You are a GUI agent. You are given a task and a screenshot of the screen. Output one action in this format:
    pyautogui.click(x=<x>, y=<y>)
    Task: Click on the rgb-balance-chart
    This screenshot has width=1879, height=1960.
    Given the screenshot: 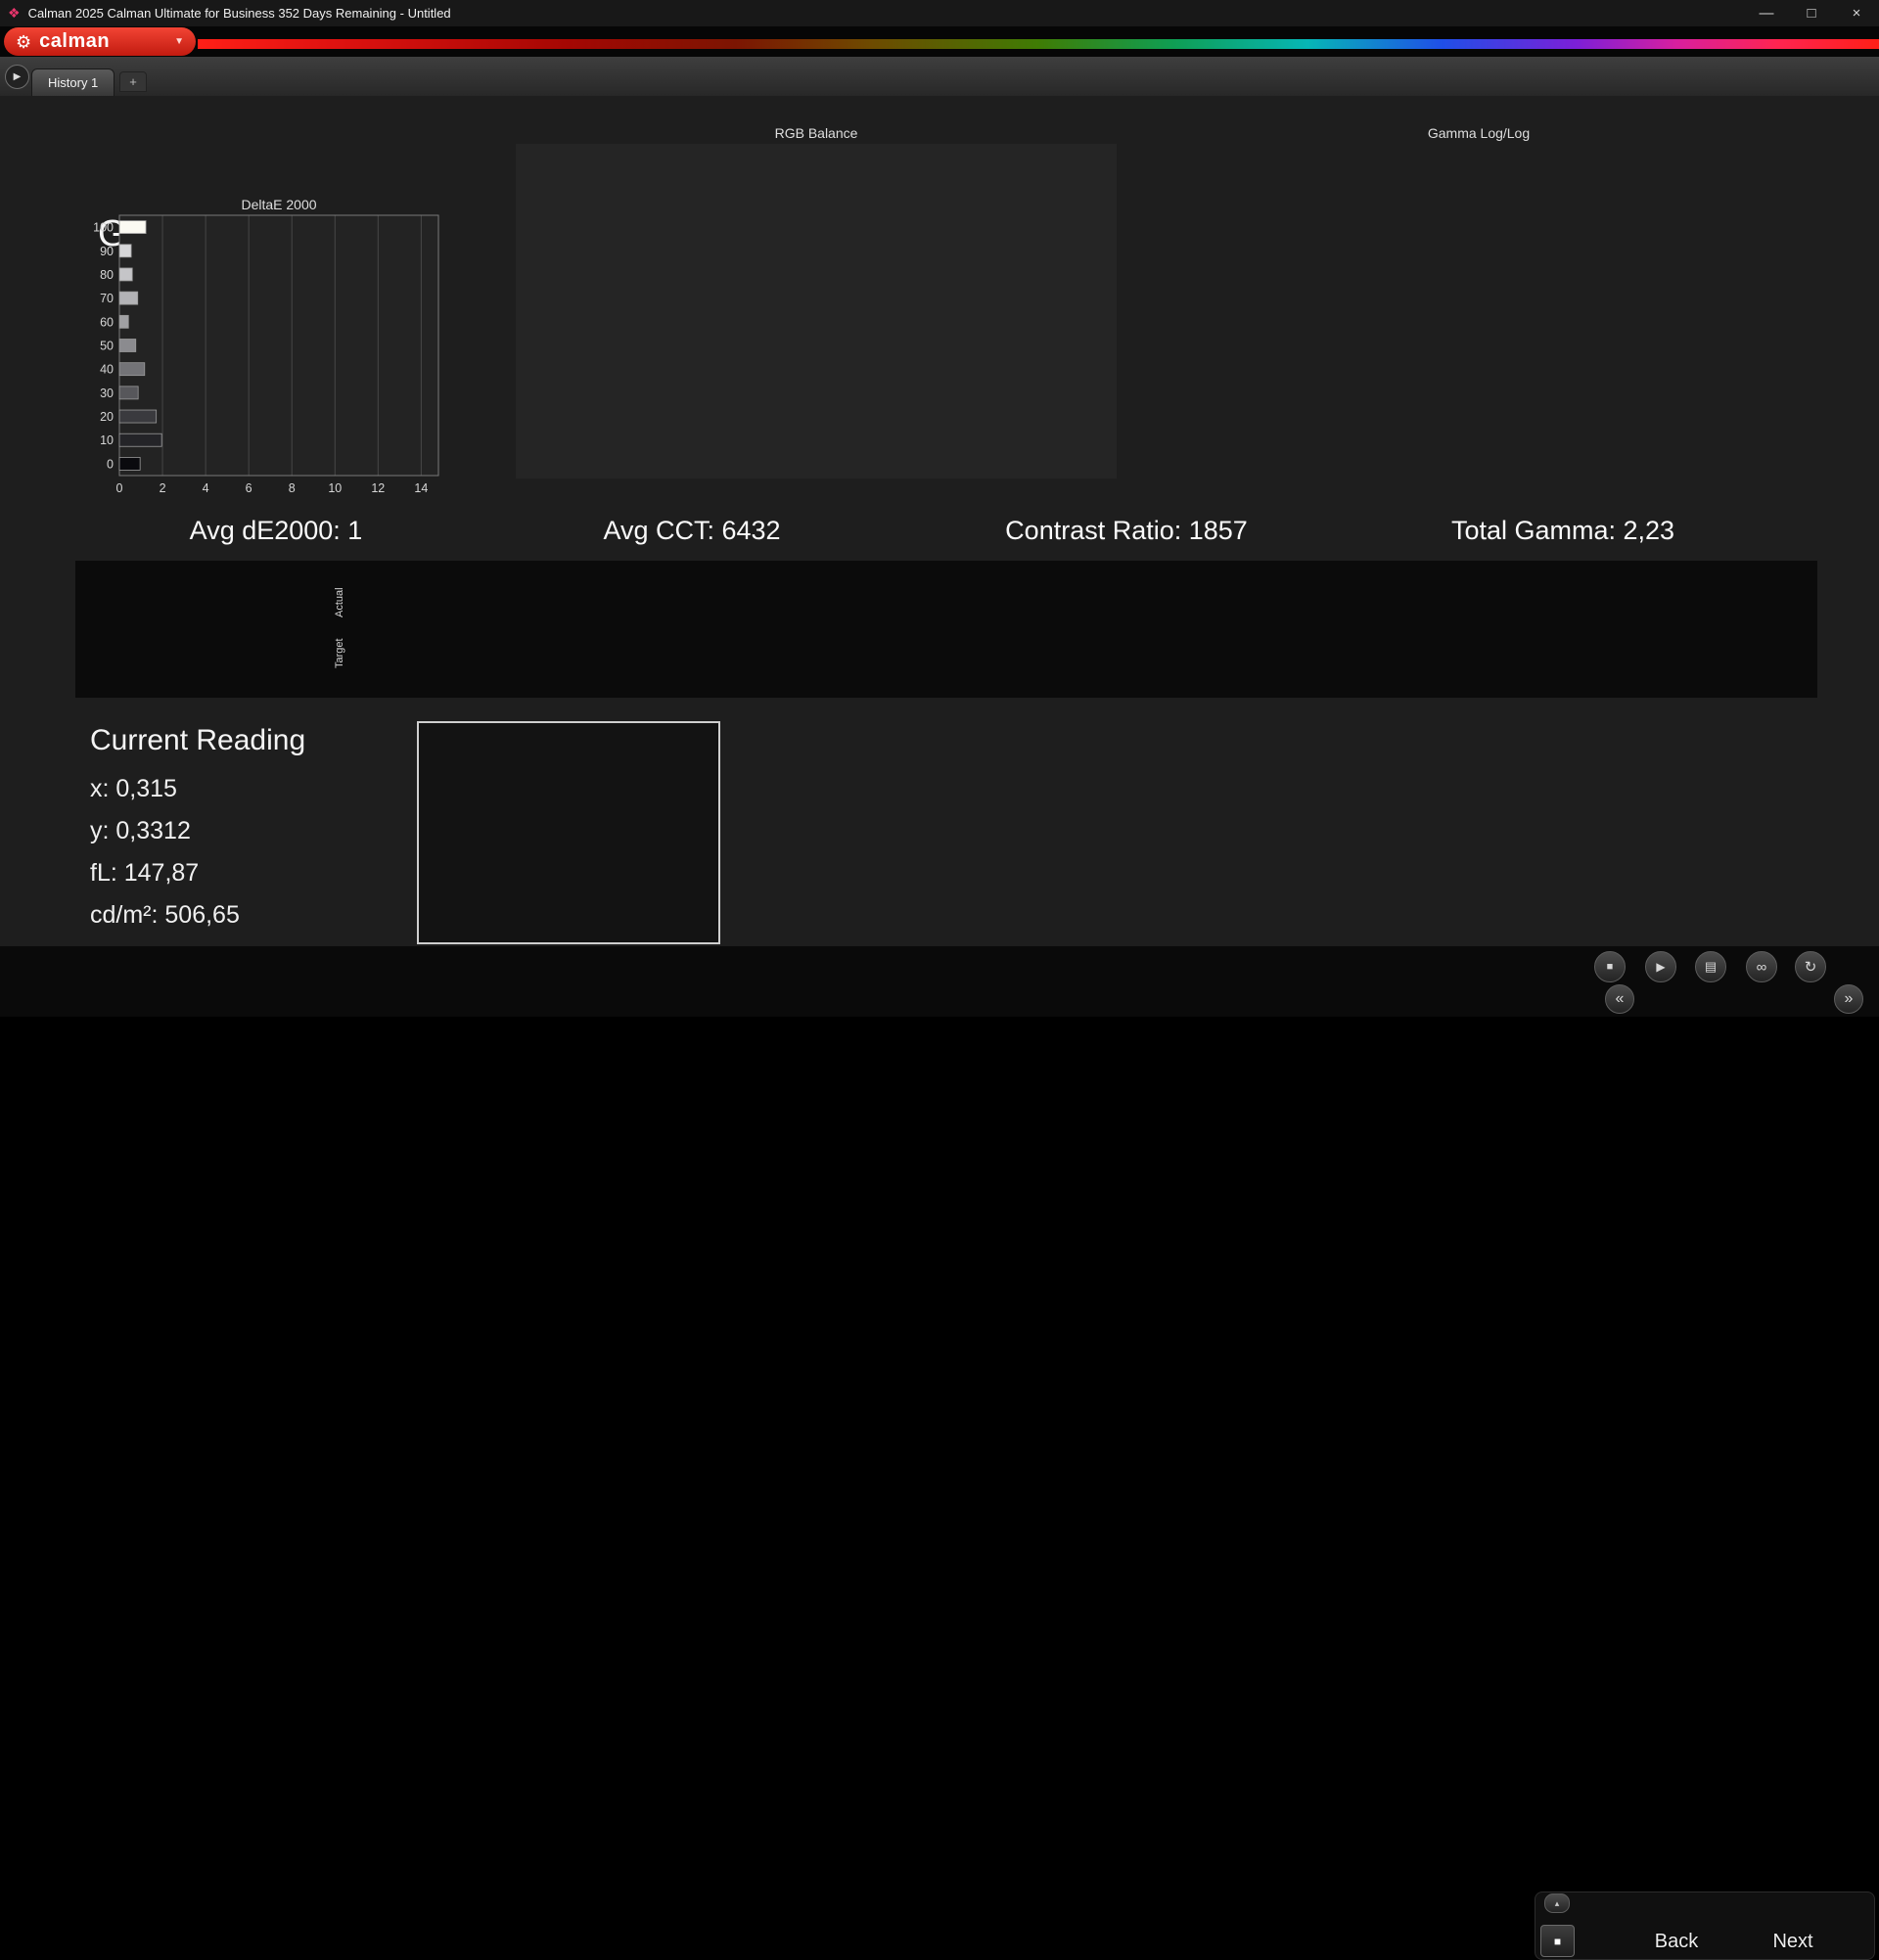 What is the action you would take?
    pyautogui.click(x=807, y=324)
    